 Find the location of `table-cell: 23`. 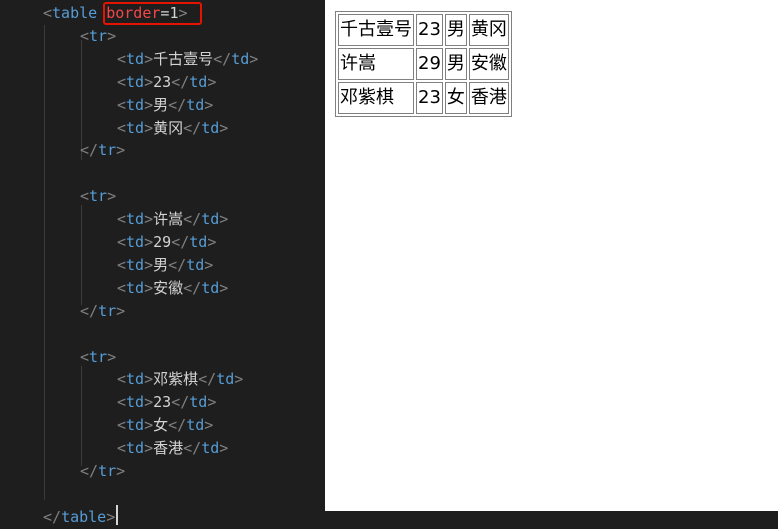

table-cell: 23 is located at coordinates (429, 30).